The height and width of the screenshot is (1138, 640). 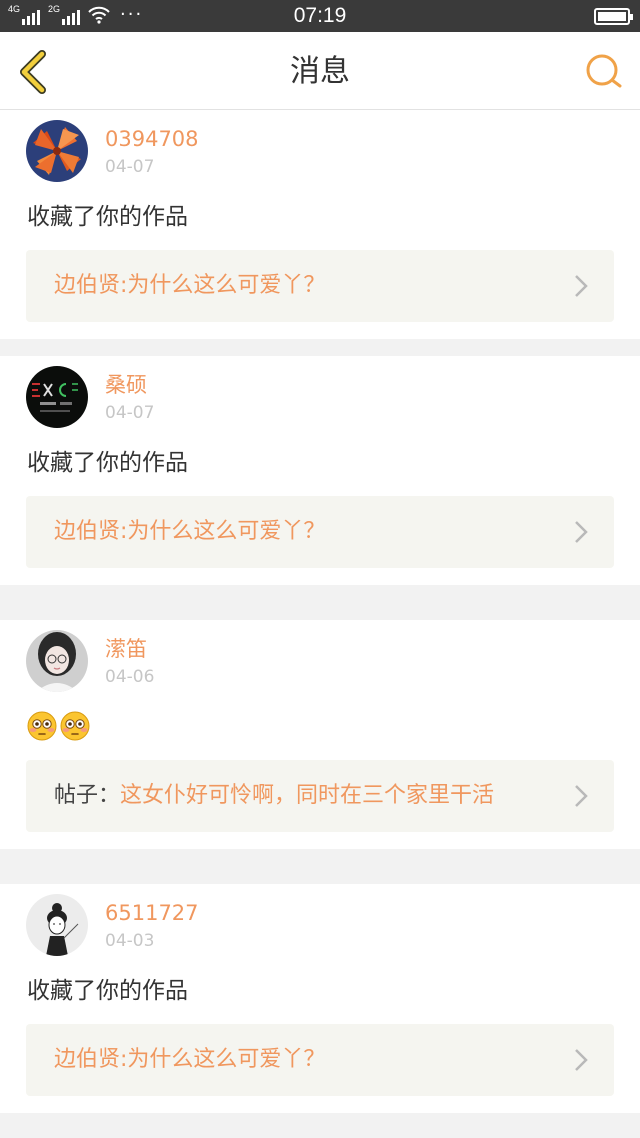 What do you see at coordinates (613, 16) in the screenshot?
I see `battery-icon` at bounding box center [613, 16].